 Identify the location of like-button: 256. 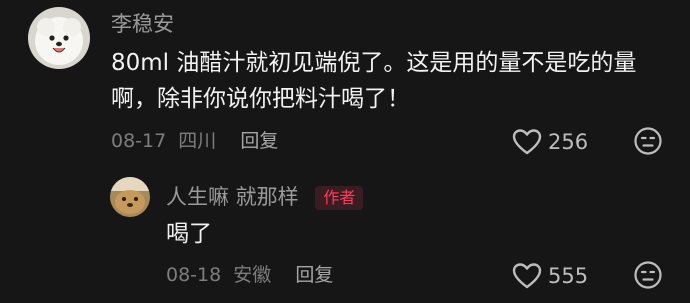
(550, 142).